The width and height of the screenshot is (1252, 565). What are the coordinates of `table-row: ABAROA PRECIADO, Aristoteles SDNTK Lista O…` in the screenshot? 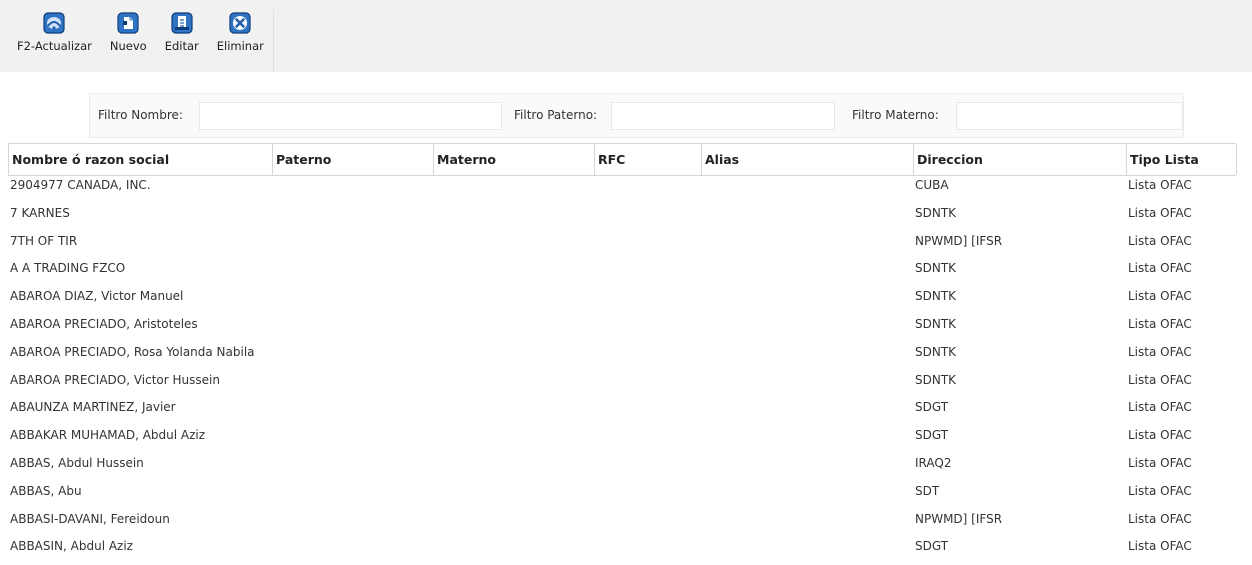 It's located at (622, 329).